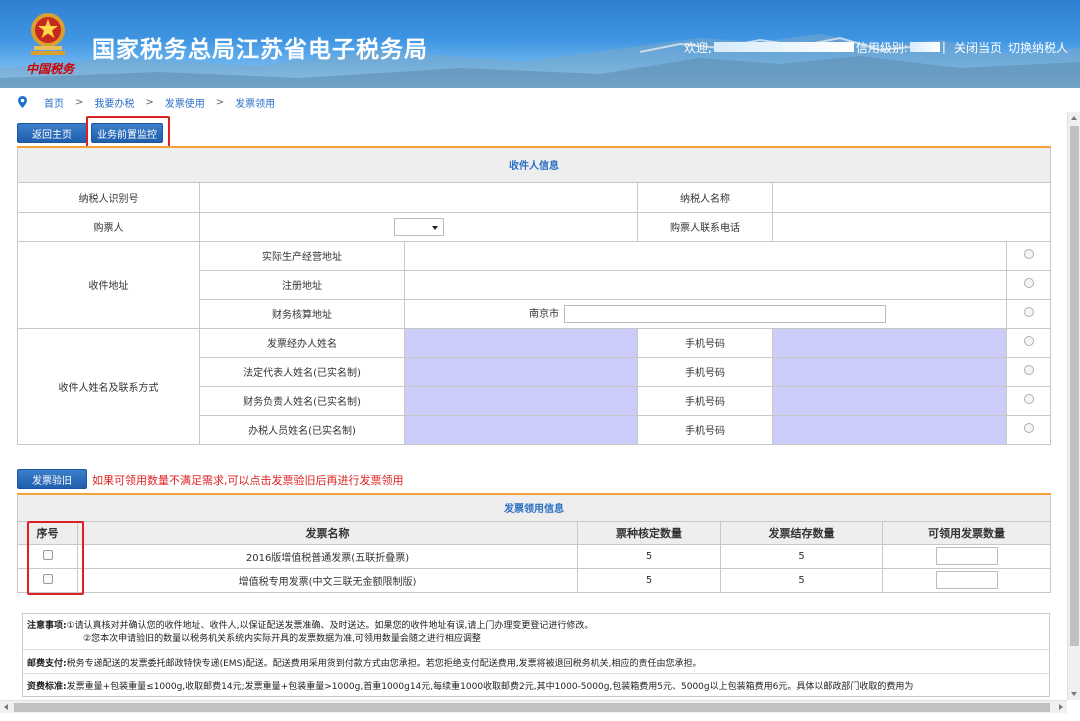 The height and width of the screenshot is (721, 1080). Describe the element at coordinates (260, 50) in the screenshot. I see `site-title: 国家税务总局江苏省电子税务局` at that location.